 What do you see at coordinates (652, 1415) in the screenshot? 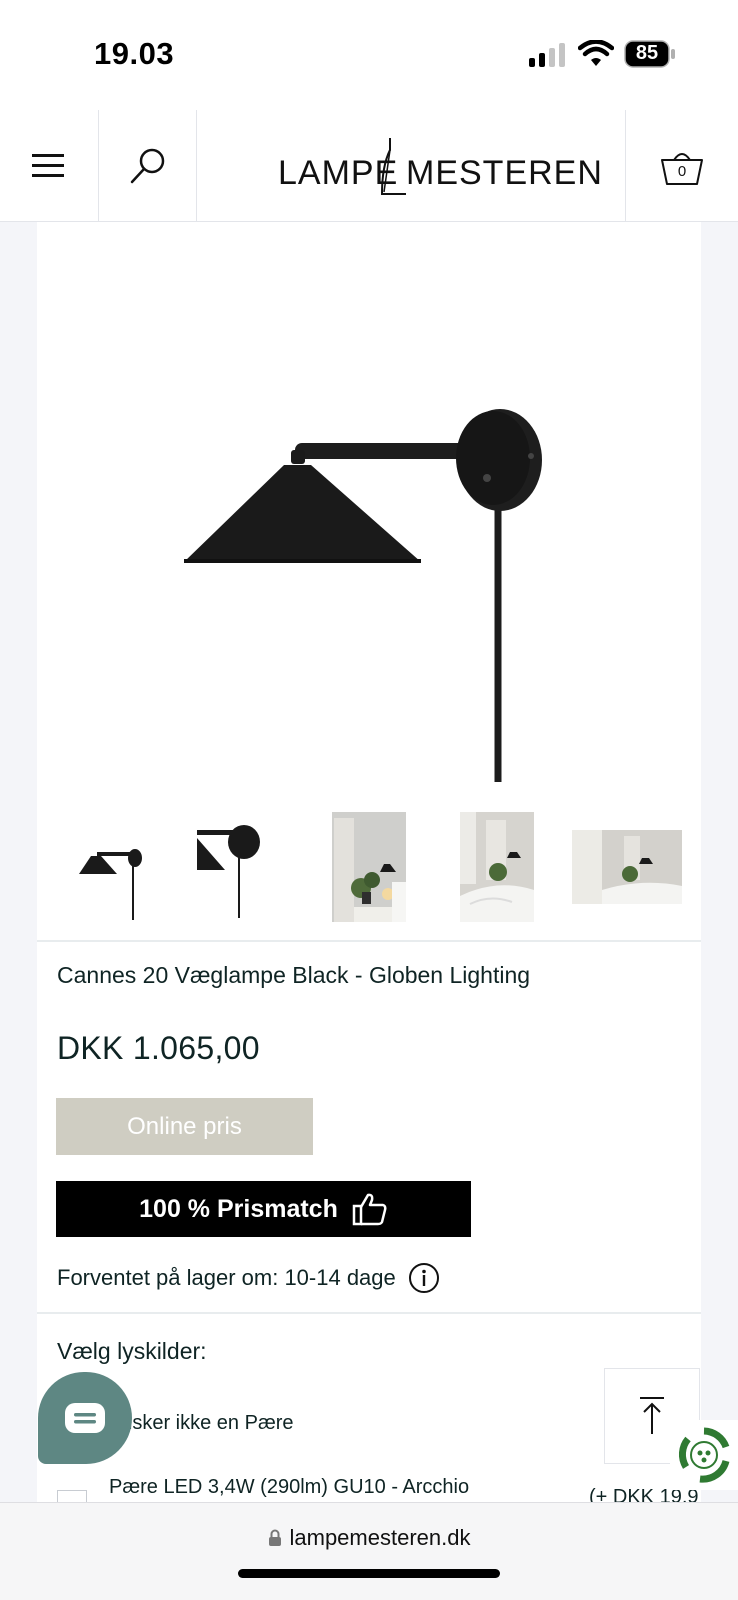
I see `arrow-up-icon` at bounding box center [652, 1415].